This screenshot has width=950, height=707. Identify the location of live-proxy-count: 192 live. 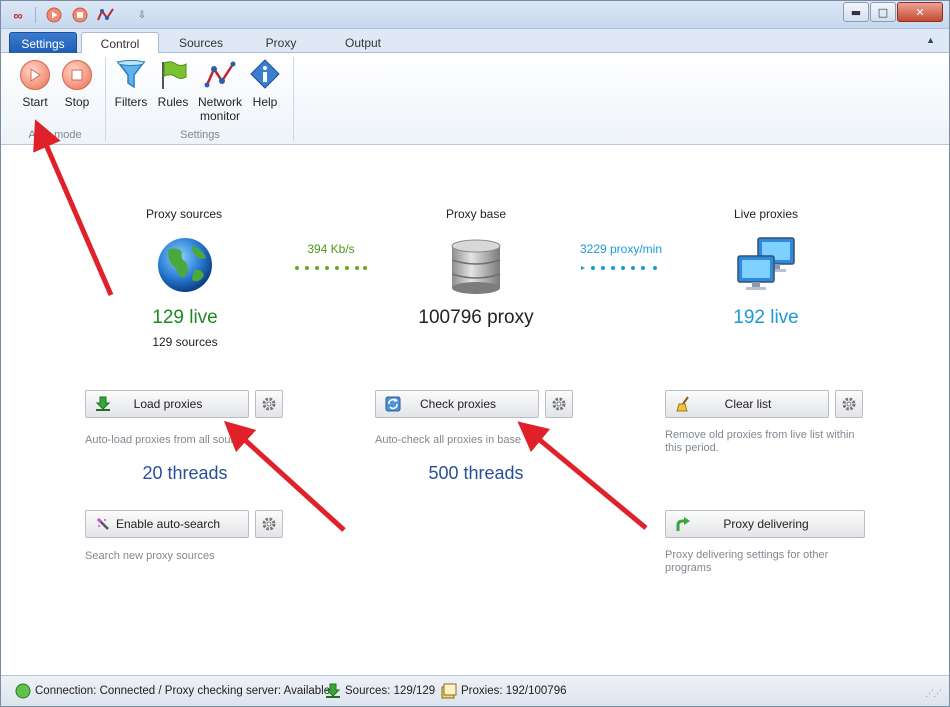
(766, 317).